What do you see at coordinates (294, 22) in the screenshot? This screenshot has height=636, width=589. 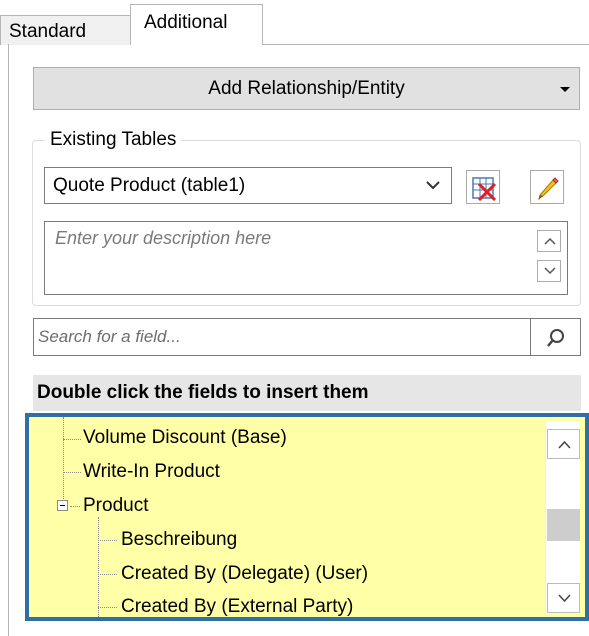 I see `tab-strip: Standard Additional` at bounding box center [294, 22].